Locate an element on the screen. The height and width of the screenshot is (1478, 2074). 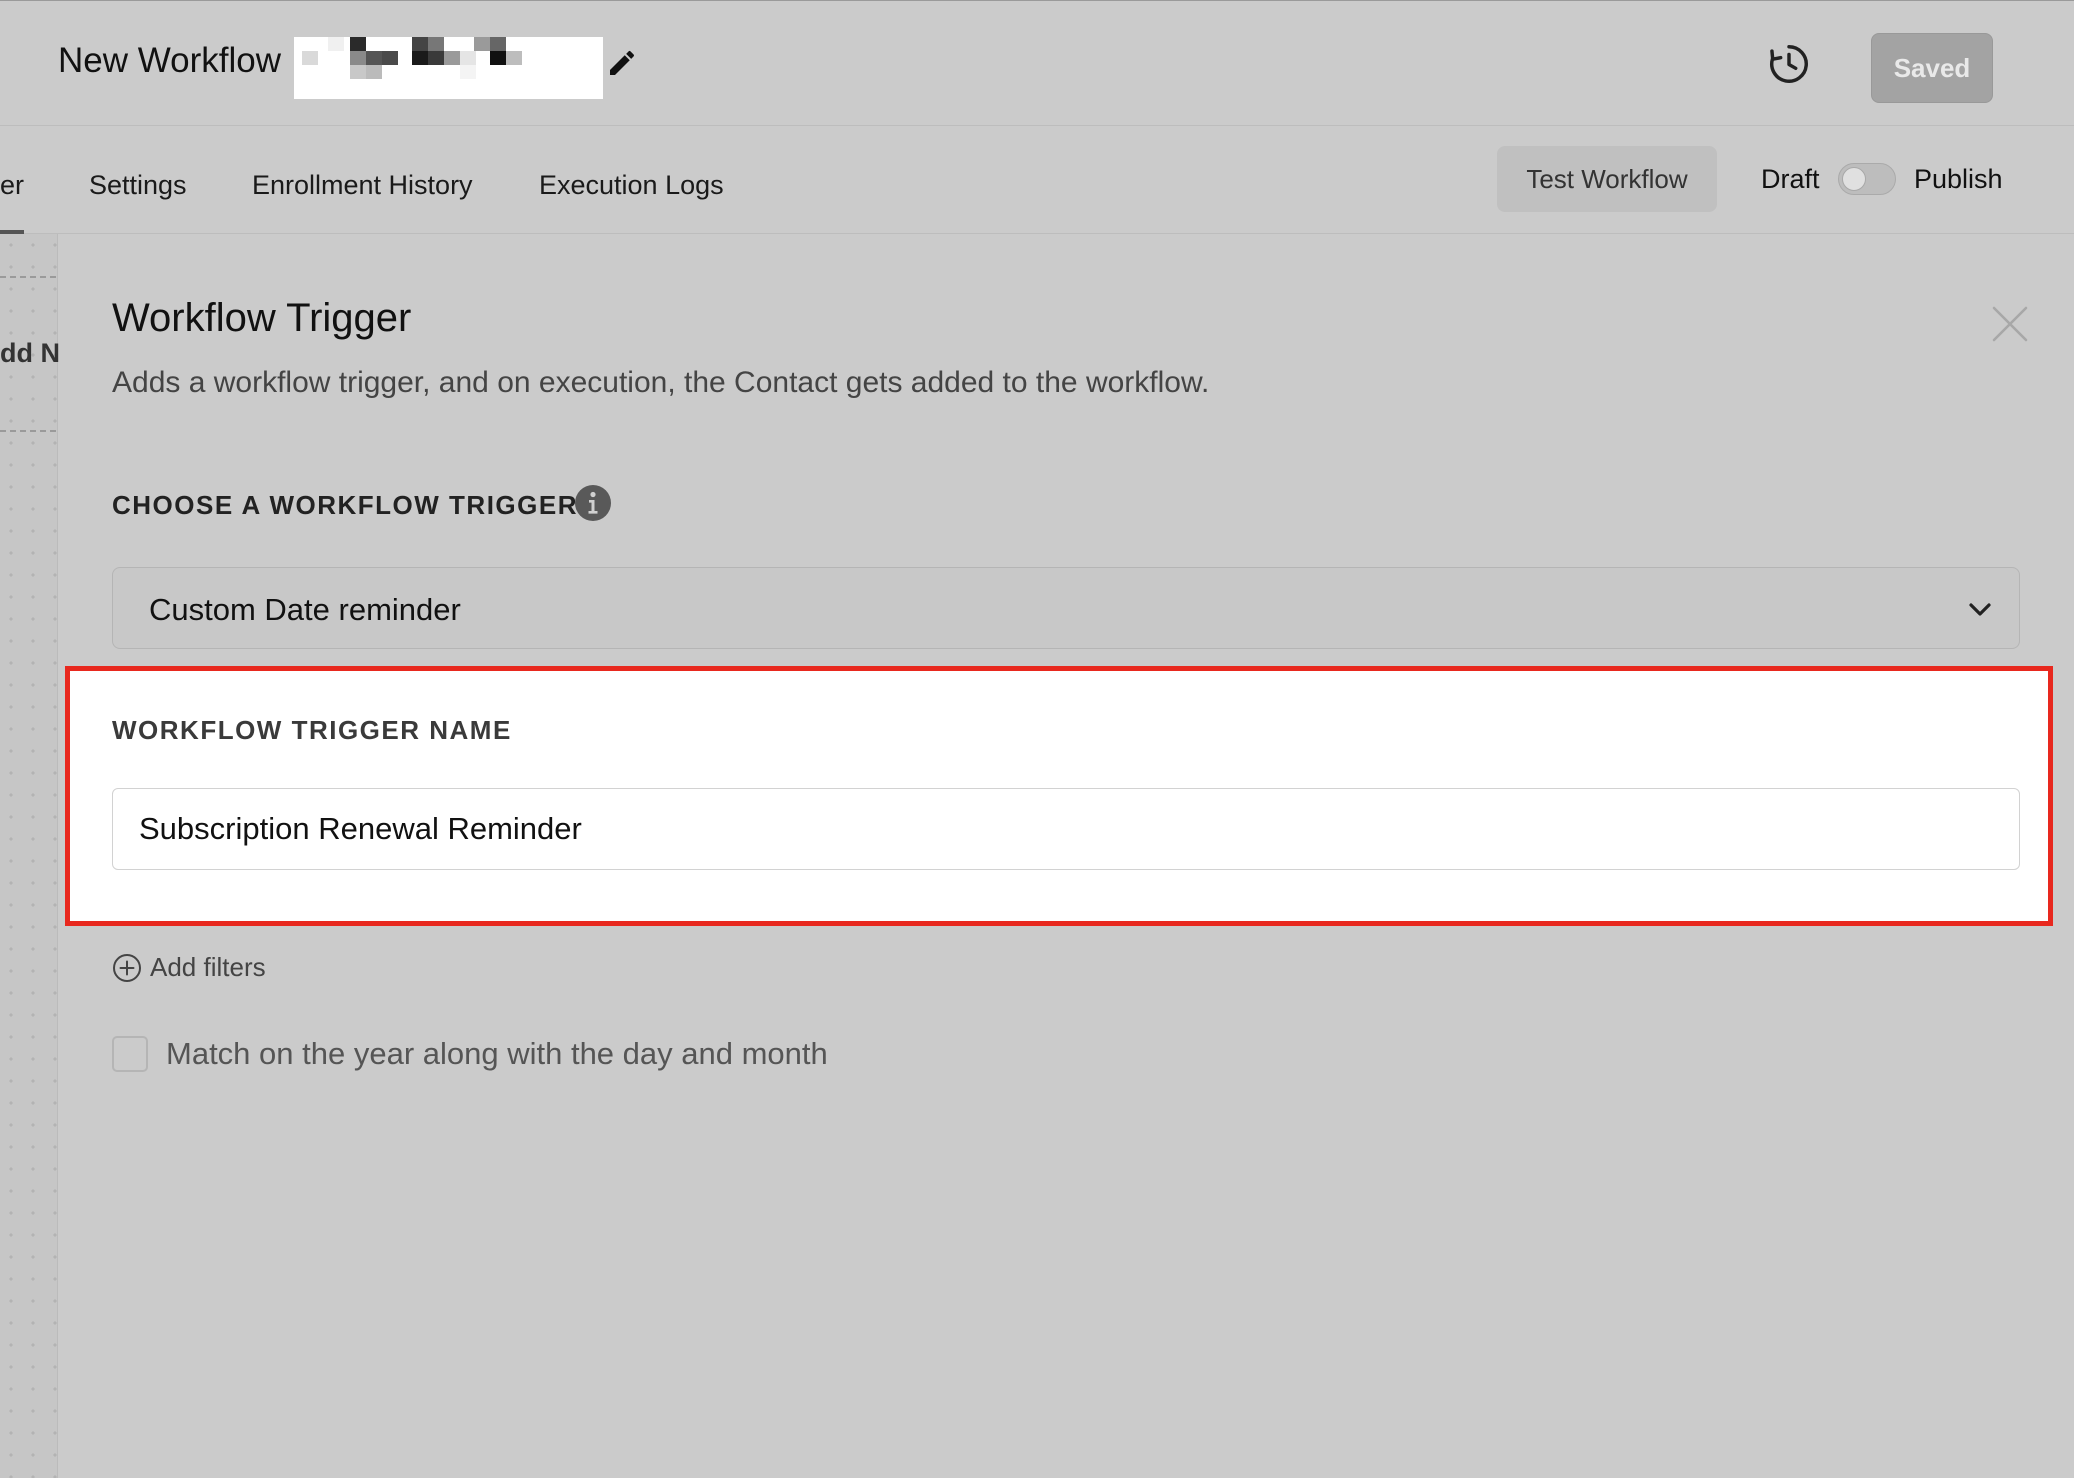
trigger-name-label: WORKFLOW TRIGGER NAME is located at coordinates (312, 730).